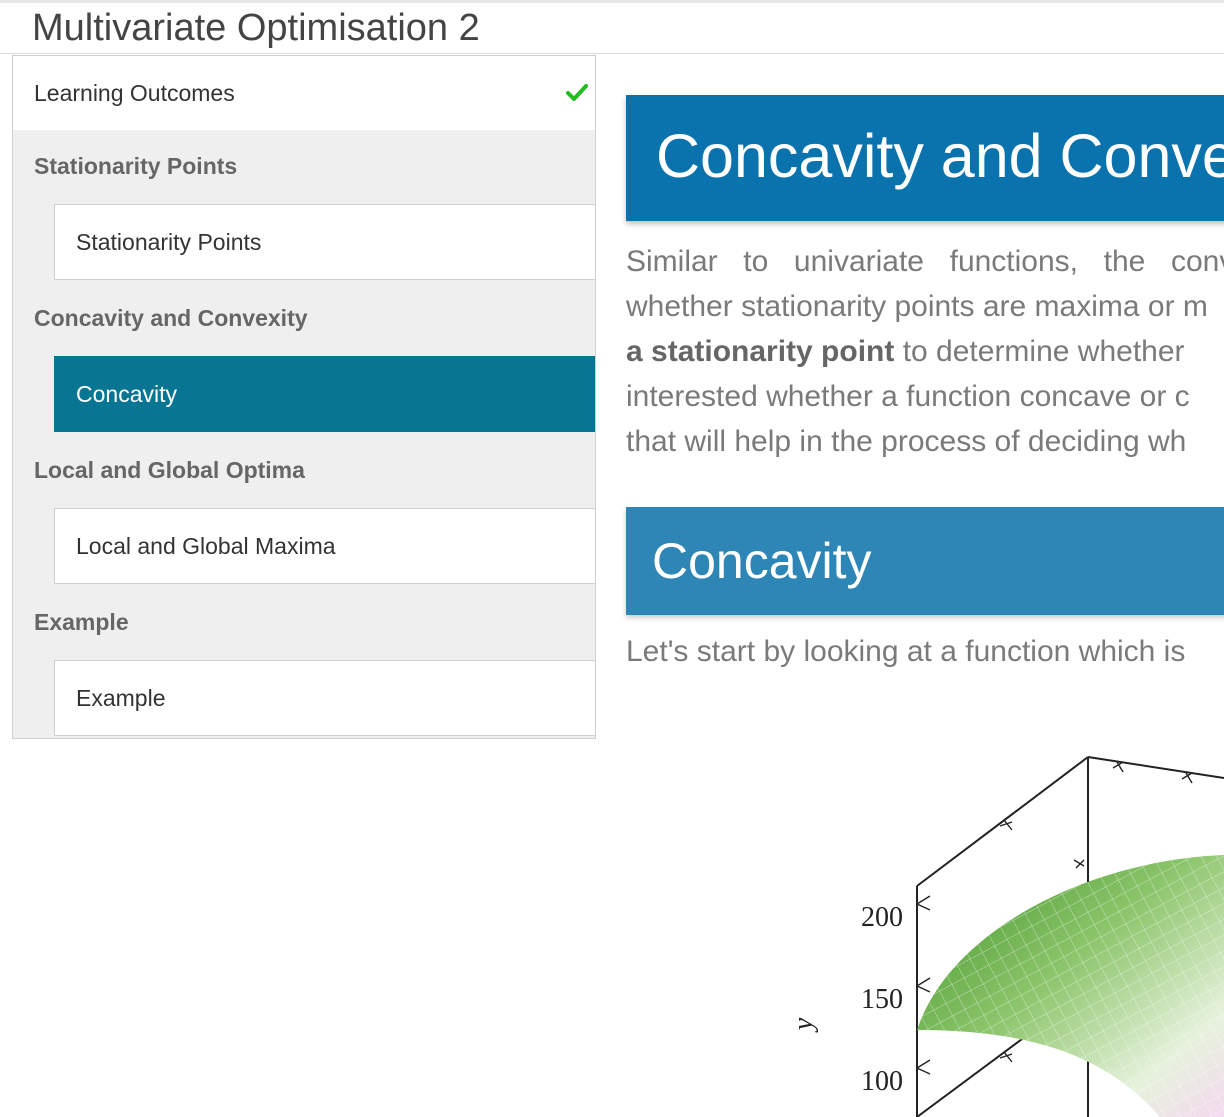  I want to click on y-tick-label: 100, so click(882, 1081).